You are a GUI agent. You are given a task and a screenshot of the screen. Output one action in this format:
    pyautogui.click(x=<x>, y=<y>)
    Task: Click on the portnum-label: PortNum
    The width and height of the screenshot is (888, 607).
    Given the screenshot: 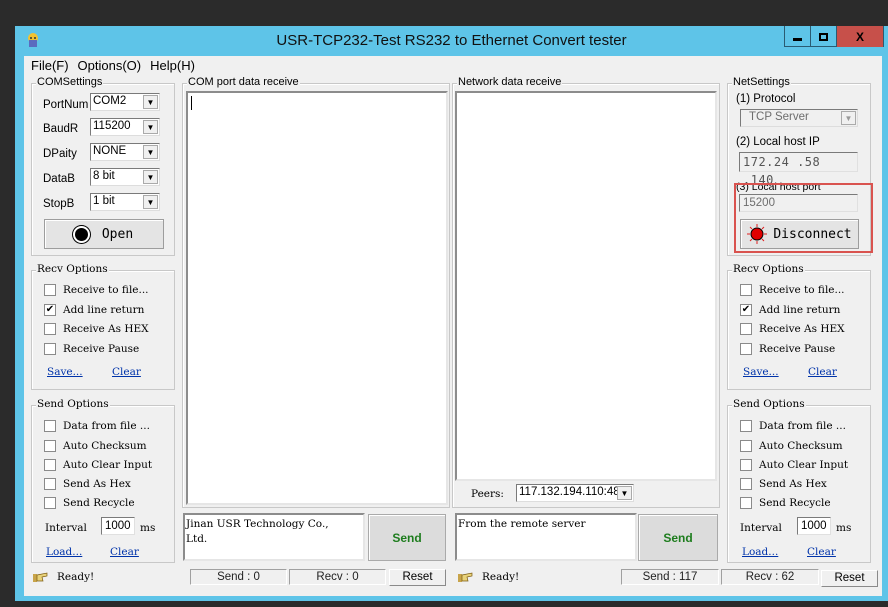 What is the action you would take?
    pyautogui.click(x=66, y=105)
    